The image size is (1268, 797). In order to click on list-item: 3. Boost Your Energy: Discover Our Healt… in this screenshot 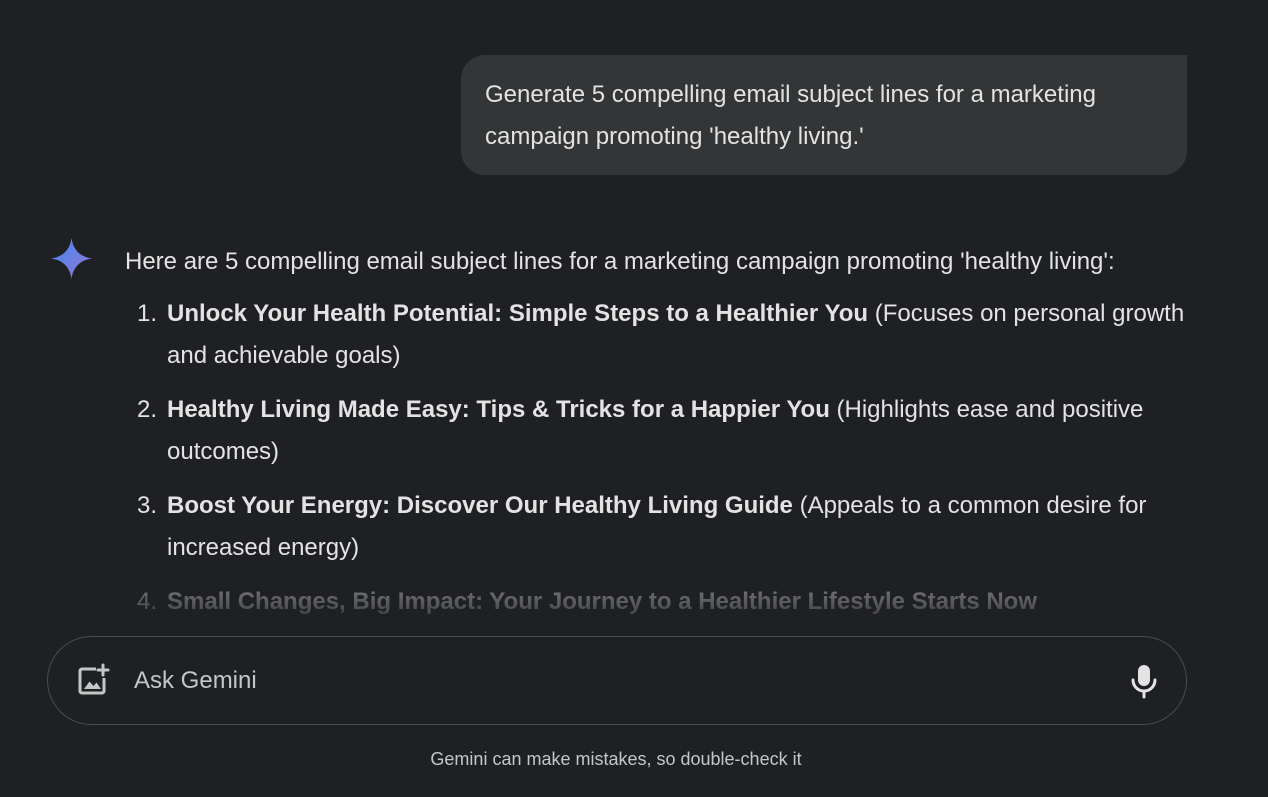, I will do `click(655, 527)`.